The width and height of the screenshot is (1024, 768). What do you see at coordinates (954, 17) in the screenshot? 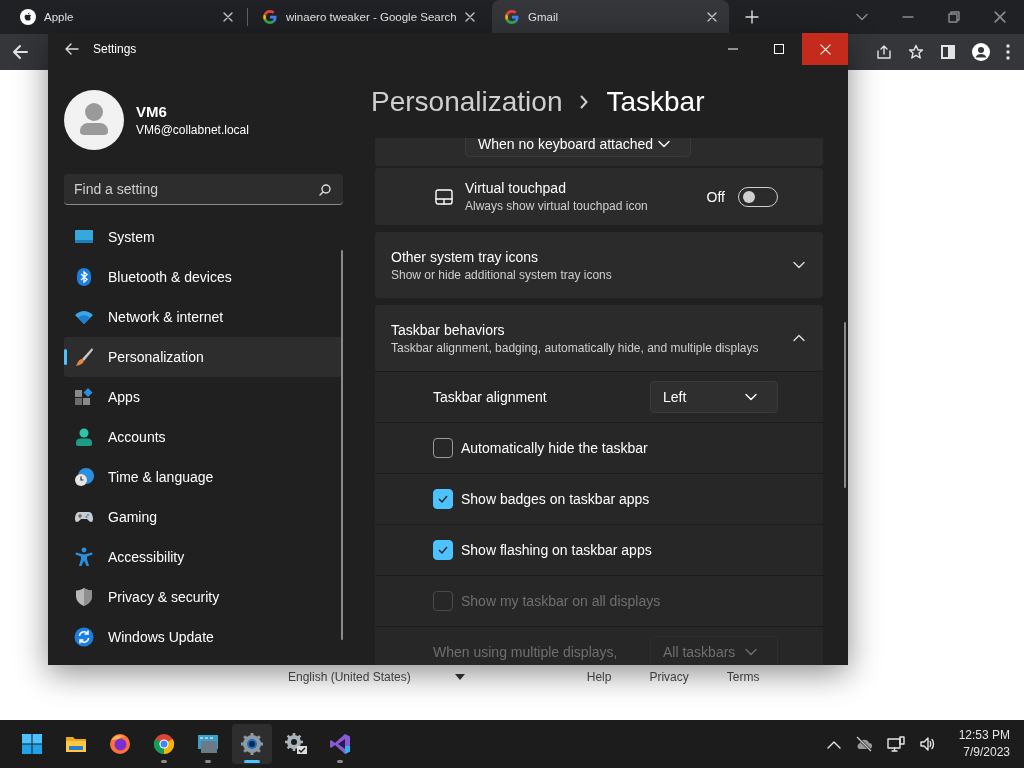
I see `restore-icon` at bounding box center [954, 17].